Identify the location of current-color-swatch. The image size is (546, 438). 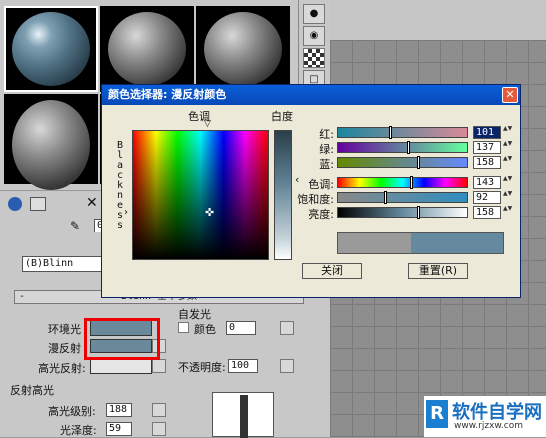
(457, 243).